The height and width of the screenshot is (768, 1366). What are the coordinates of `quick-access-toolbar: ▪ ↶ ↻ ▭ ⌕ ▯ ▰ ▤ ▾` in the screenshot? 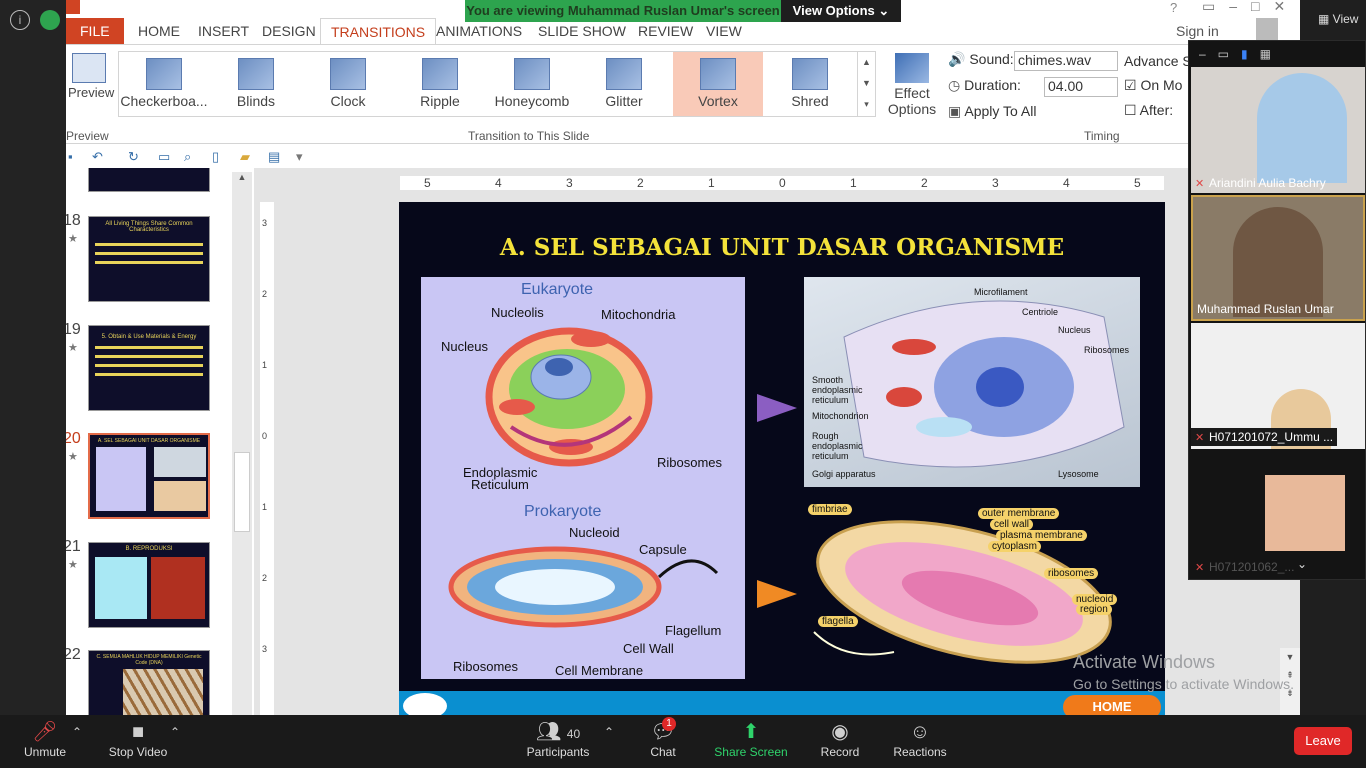 It's located at (231, 157).